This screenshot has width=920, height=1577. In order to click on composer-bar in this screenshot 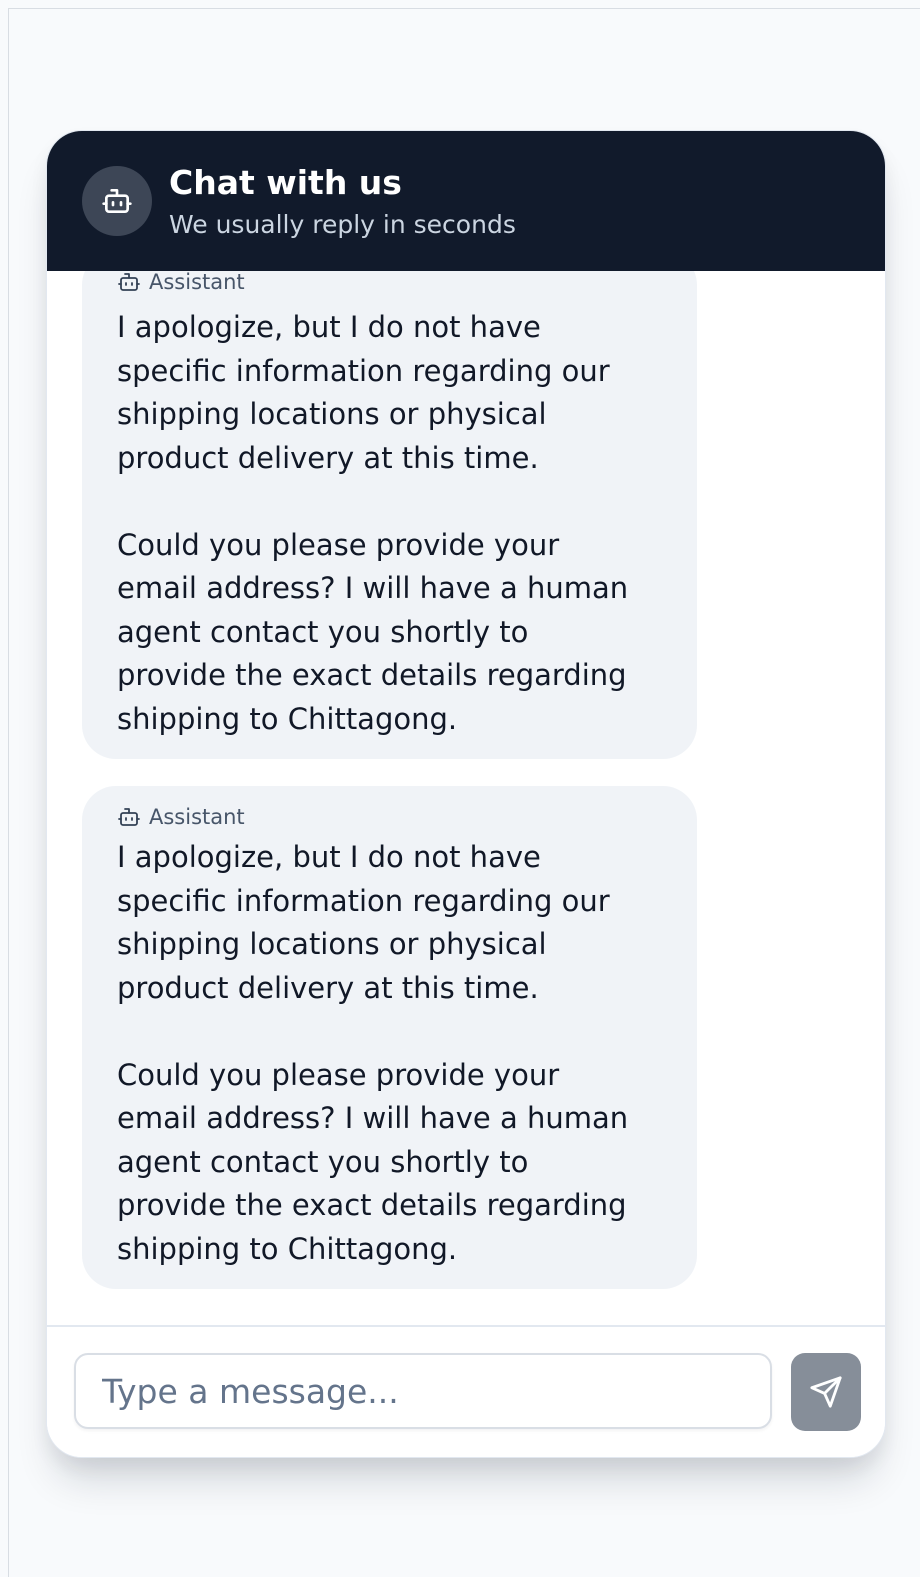, I will do `click(466, 1391)`.